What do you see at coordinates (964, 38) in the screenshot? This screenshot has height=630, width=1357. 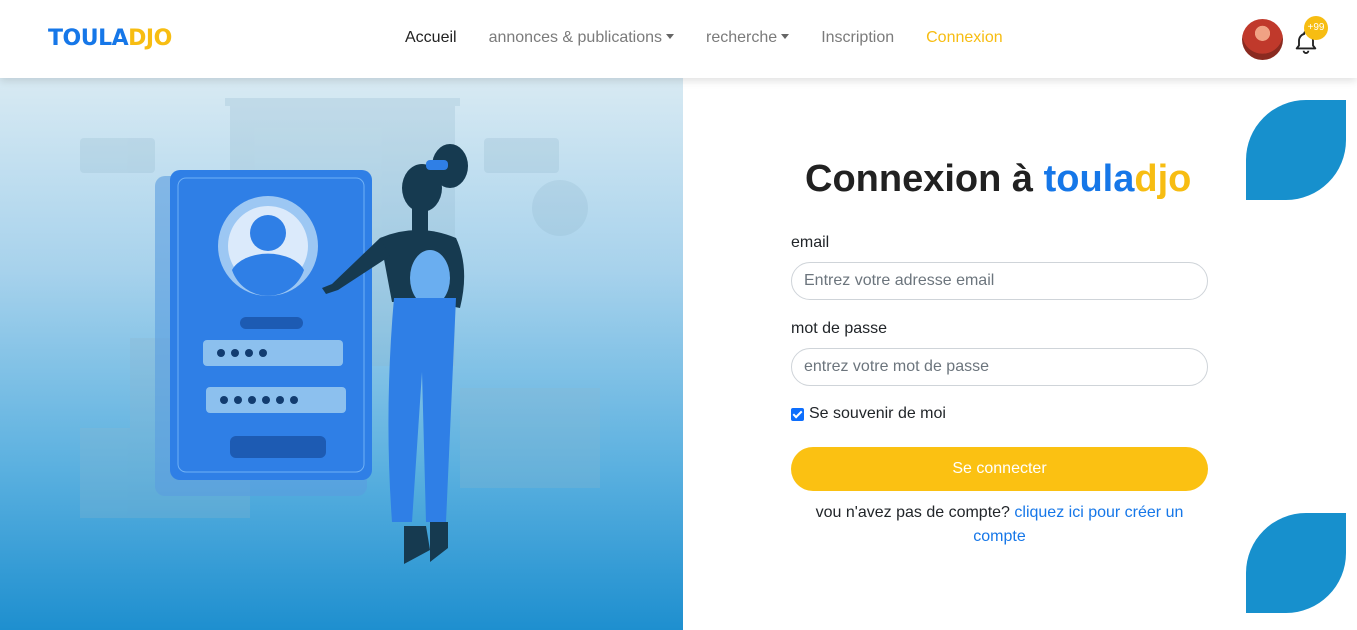 I see `nav-login: Connexion` at bounding box center [964, 38].